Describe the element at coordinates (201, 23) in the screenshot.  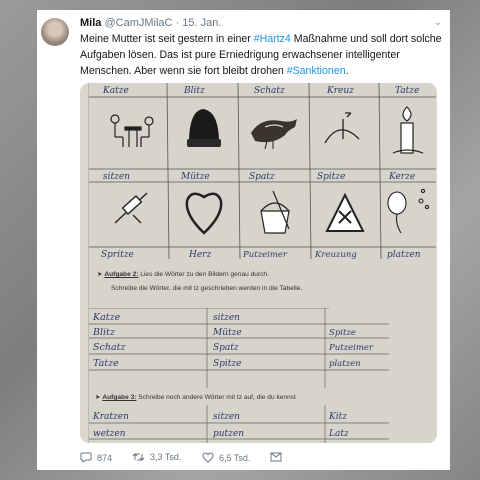
I see `tweet-date: 15. Jan.` at that location.